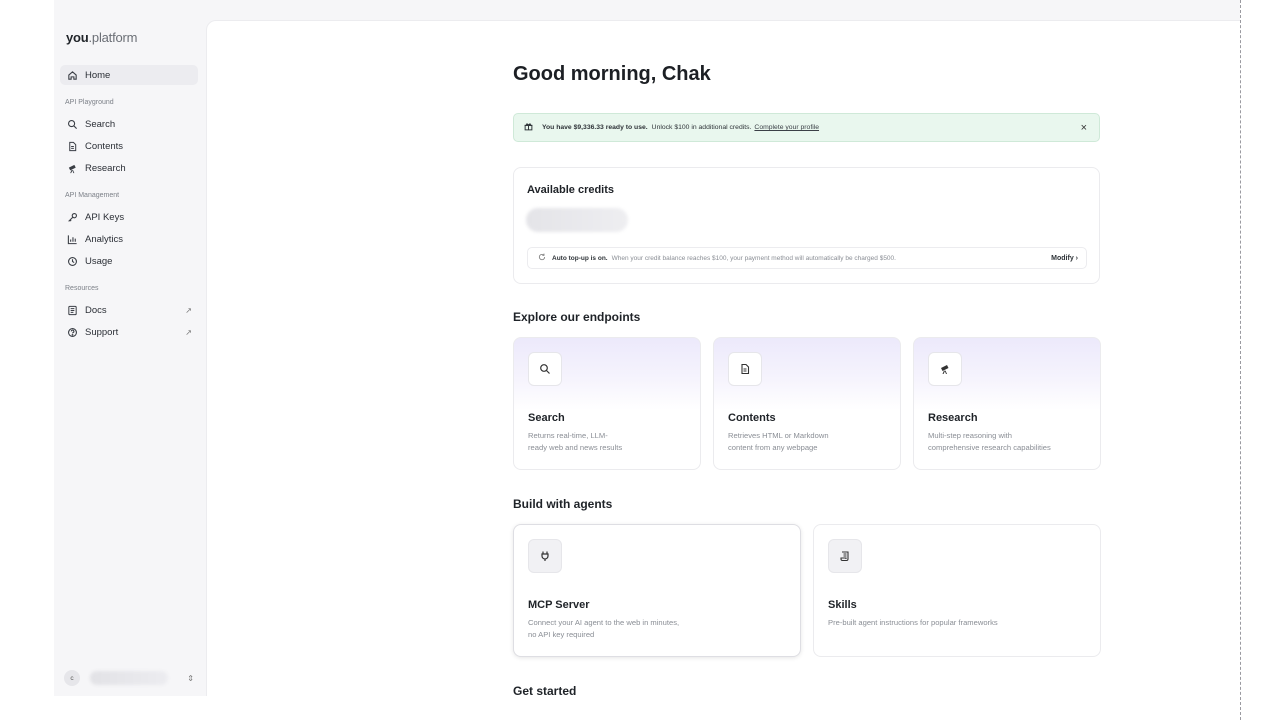  Describe the element at coordinates (129, 75) in the screenshot. I see `sidebar-item-home: Home` at that location.